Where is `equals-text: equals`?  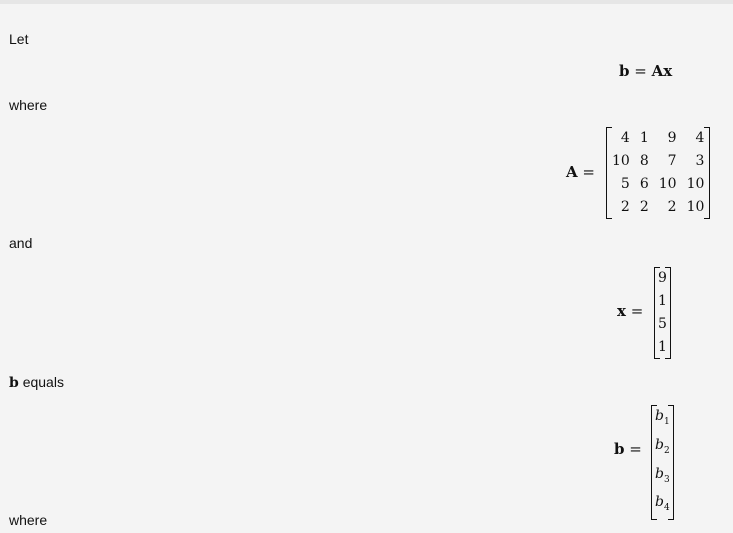
equals-text: equals is located at coordinates (43, 382).